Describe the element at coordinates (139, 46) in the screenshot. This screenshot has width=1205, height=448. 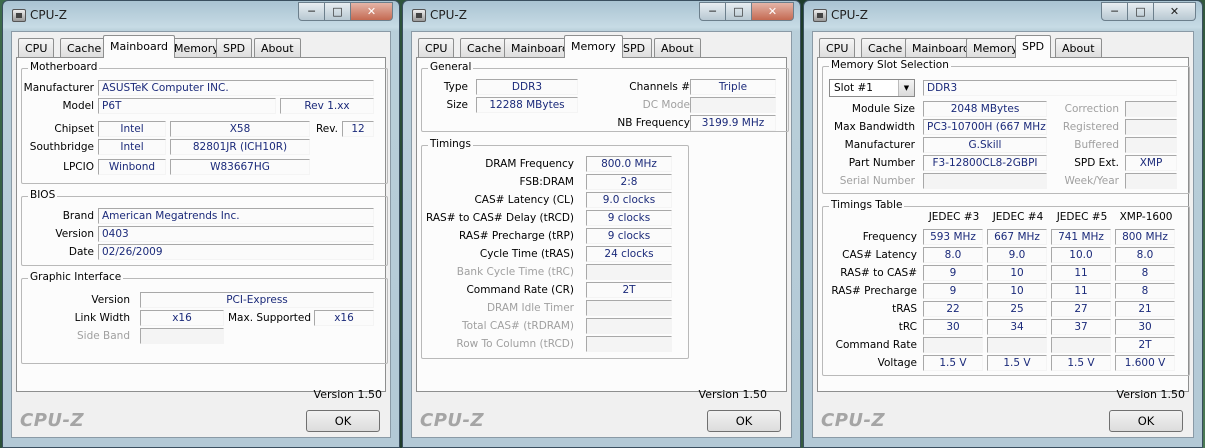
I see `tab-mainboard: Mainboard` at that location.